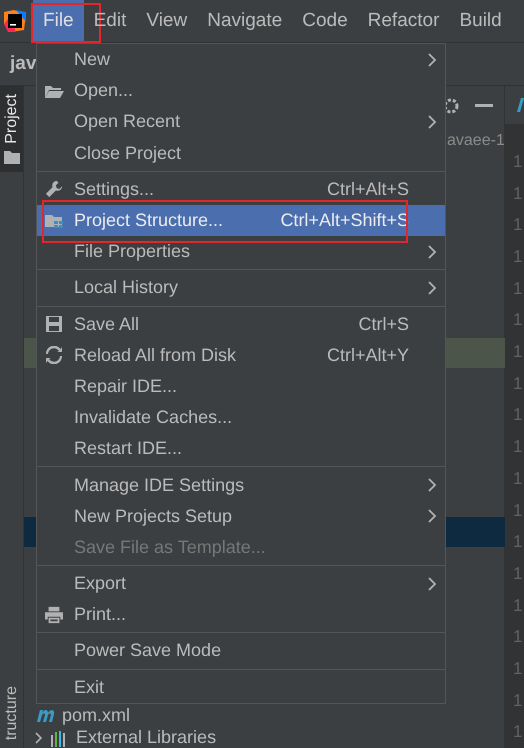  Describe the element at coordinates (241, 60) in the screenshot. I see `menu-item: New` at that location.